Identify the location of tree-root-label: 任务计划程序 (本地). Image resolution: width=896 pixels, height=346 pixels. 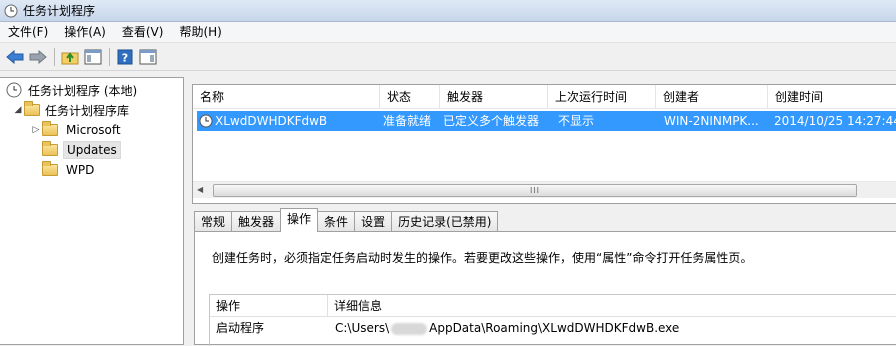
(83, 90).